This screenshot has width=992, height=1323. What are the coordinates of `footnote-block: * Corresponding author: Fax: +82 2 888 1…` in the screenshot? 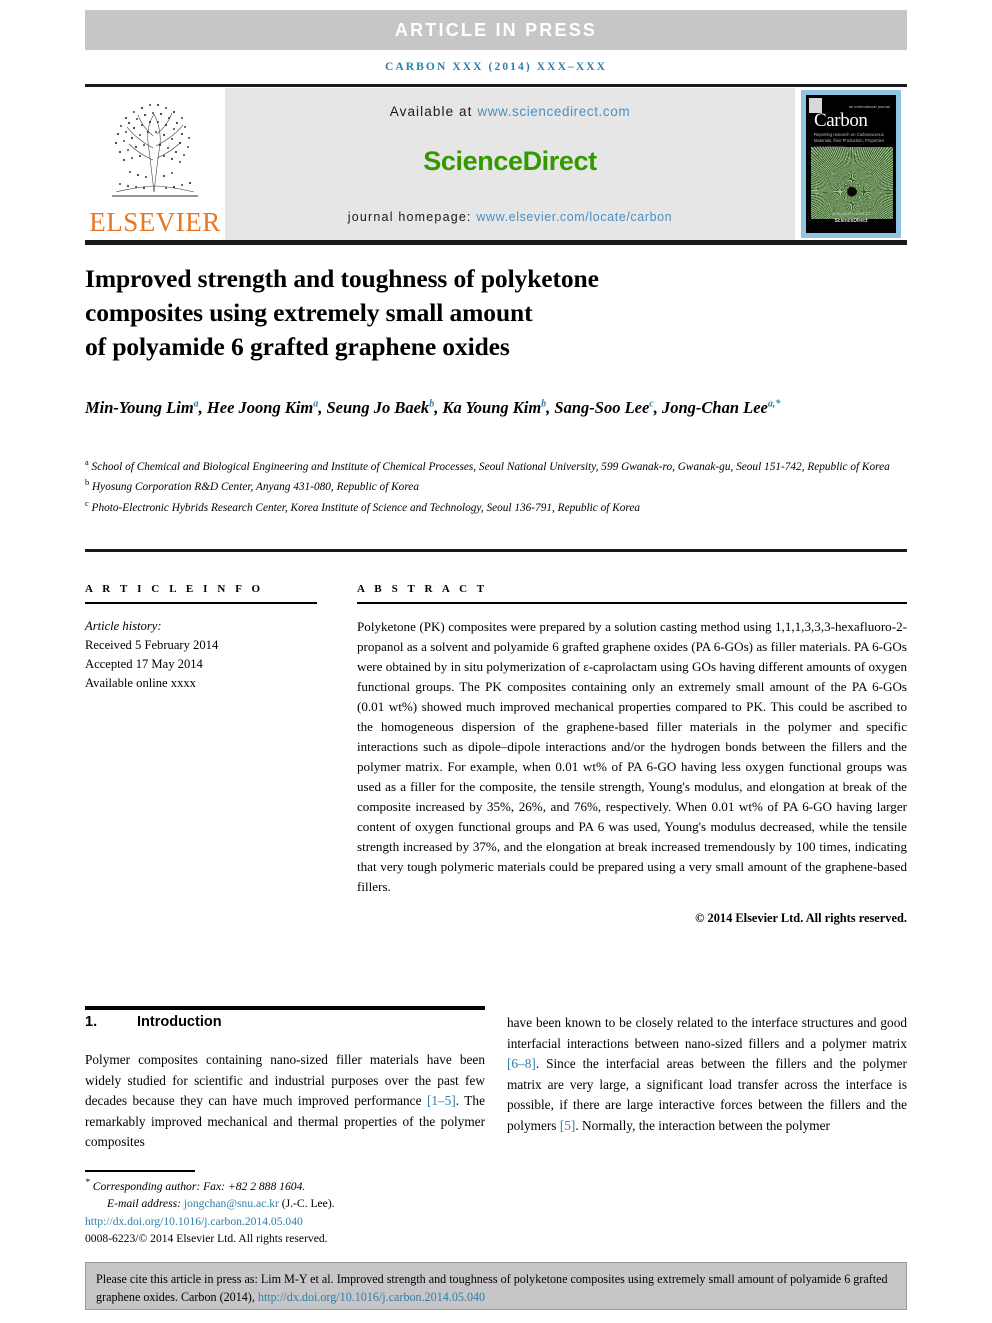 It's located at (295, 1211).